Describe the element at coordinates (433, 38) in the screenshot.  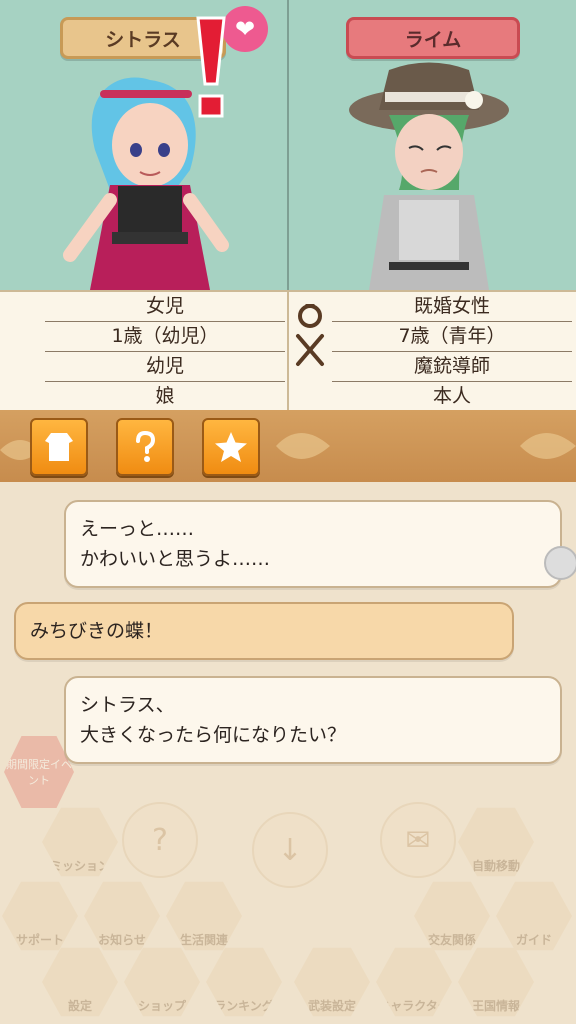
I see `right-character-name: ライム` at that location.